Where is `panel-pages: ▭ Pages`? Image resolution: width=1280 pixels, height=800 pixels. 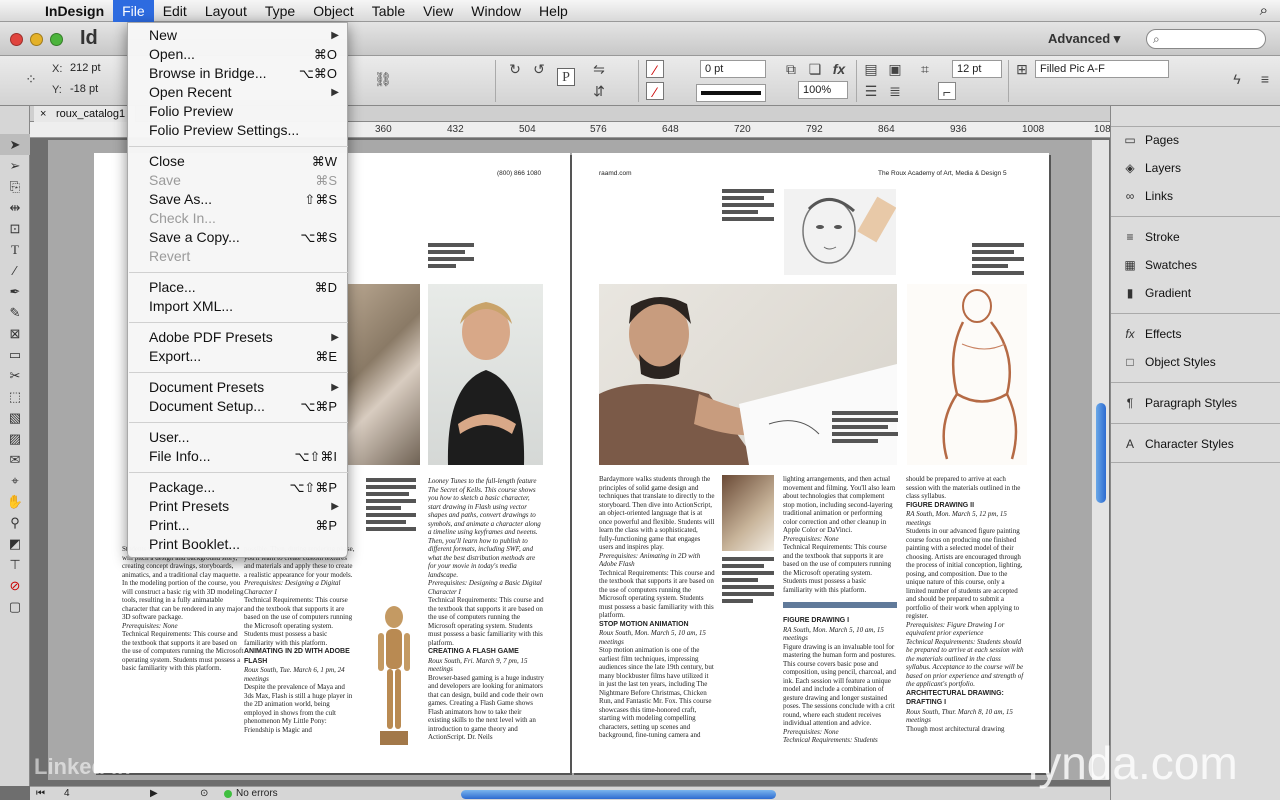 panel-pages: ▭ Pages is located at coordinates (1150, 140).